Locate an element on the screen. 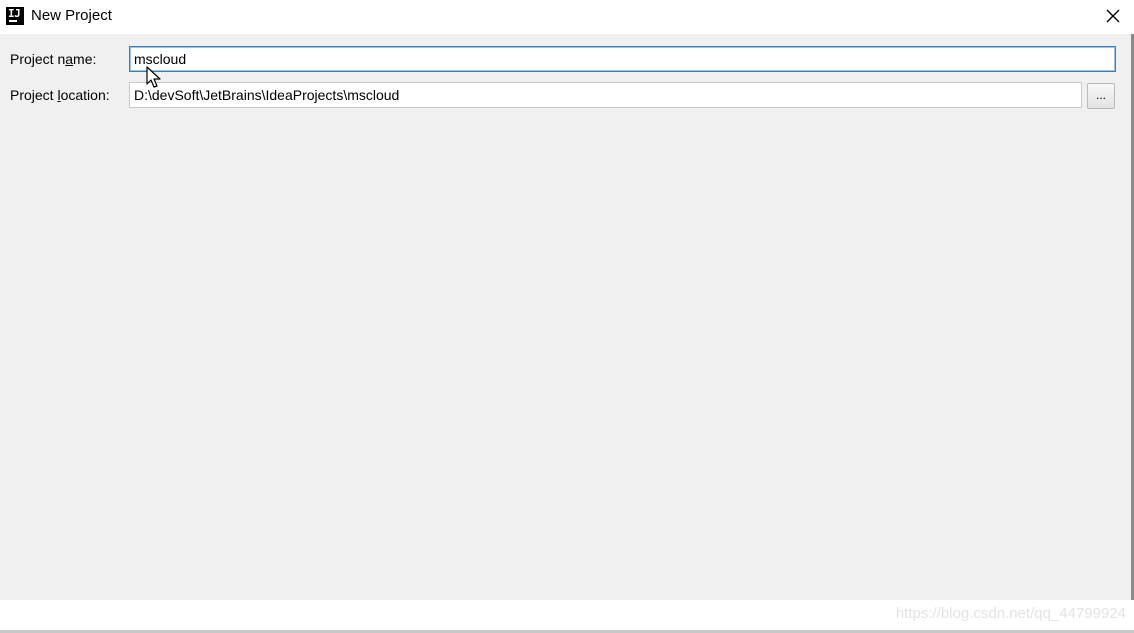 This screenshot has width=1134, height=633. close-icon is located at coordinates (1113, 16).